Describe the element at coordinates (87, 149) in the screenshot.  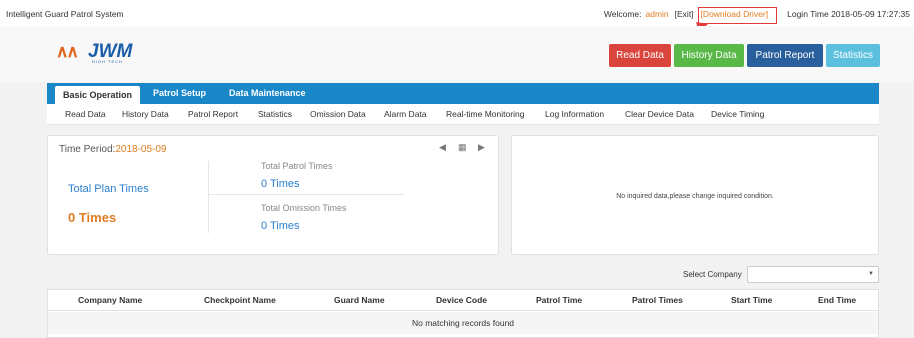
I see `time-period-label: Time Period:` at that location.